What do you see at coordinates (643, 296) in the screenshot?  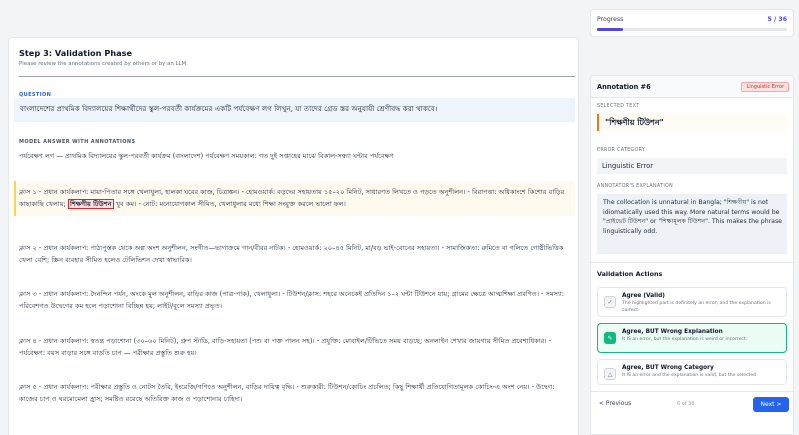 I see `option-title: Agree (Valid)` at bounding box center [643, 296].